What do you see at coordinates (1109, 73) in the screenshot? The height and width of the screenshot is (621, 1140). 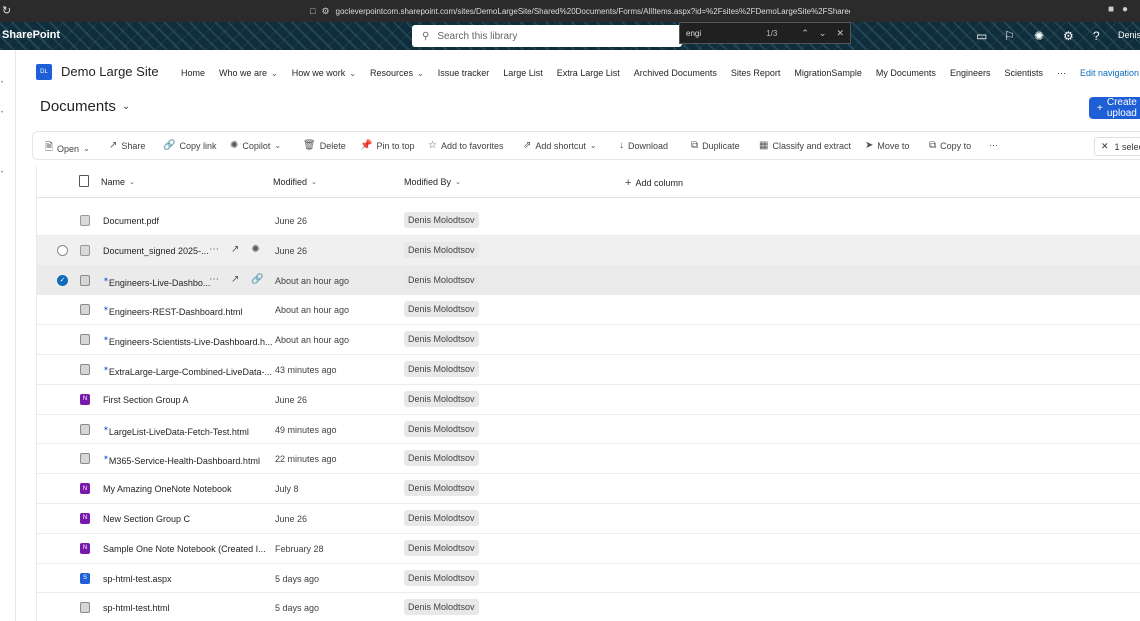 I see `edit-navigation-link: Edit navigation` at bounding box center [1109, 73].